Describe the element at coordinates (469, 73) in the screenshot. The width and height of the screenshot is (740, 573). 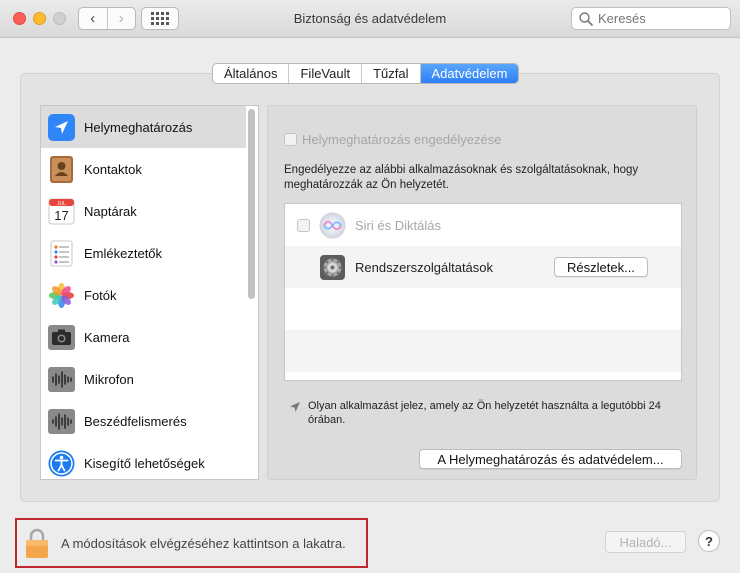
I see `tab-privacy: Adatvédelem` at that location.